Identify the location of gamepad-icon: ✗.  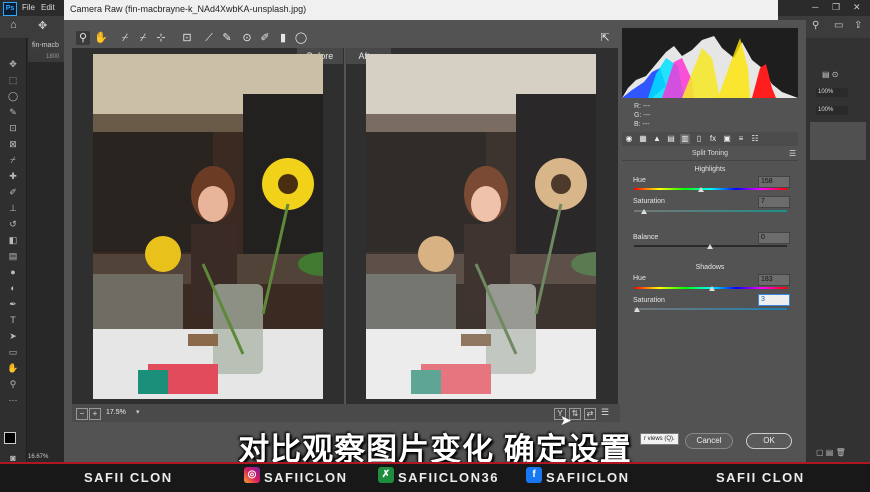
(386, 475).